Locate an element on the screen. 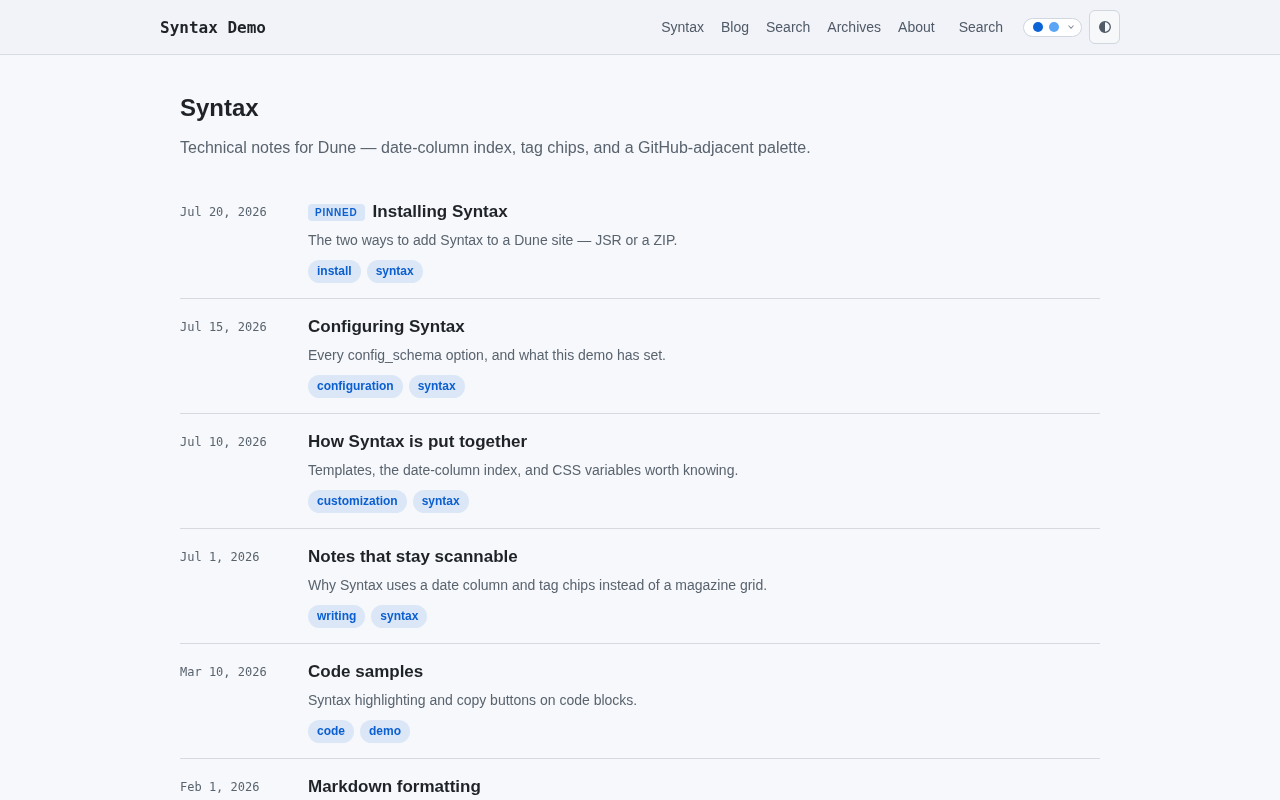  nav-link: Blog is located at coordinates (734, 27).